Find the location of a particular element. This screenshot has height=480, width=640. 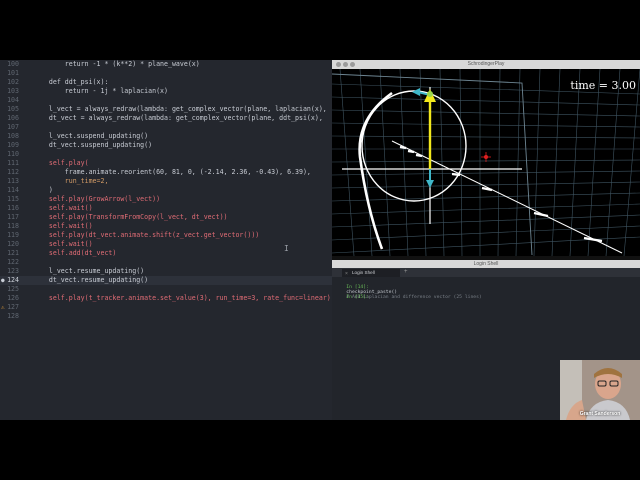

line-number: 127 is located at coordinates (13, 307).